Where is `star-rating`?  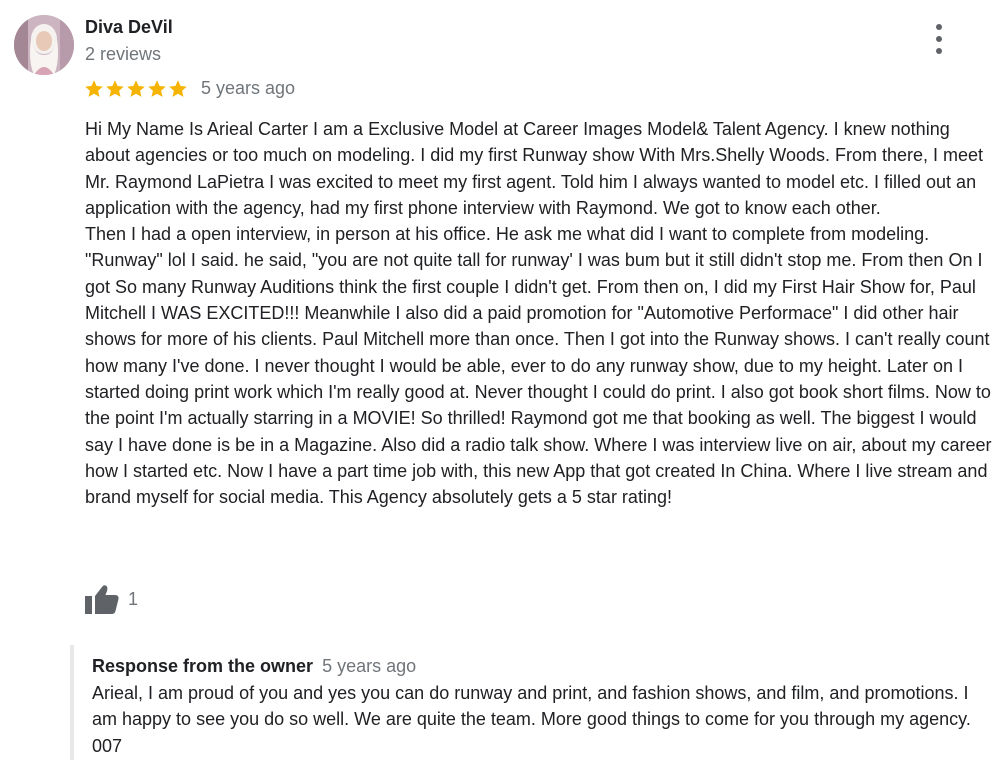 star-rating is located at coordinates (136, 89).